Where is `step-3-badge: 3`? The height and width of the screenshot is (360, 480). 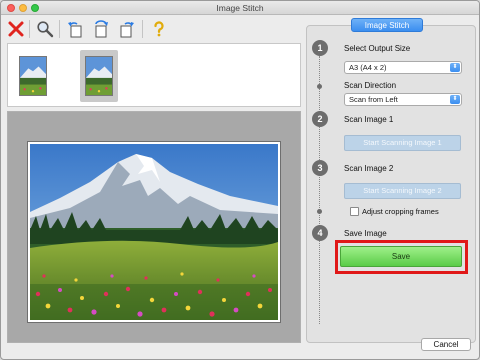 step-3-badge: 3 is located at coordinates (320, 168).